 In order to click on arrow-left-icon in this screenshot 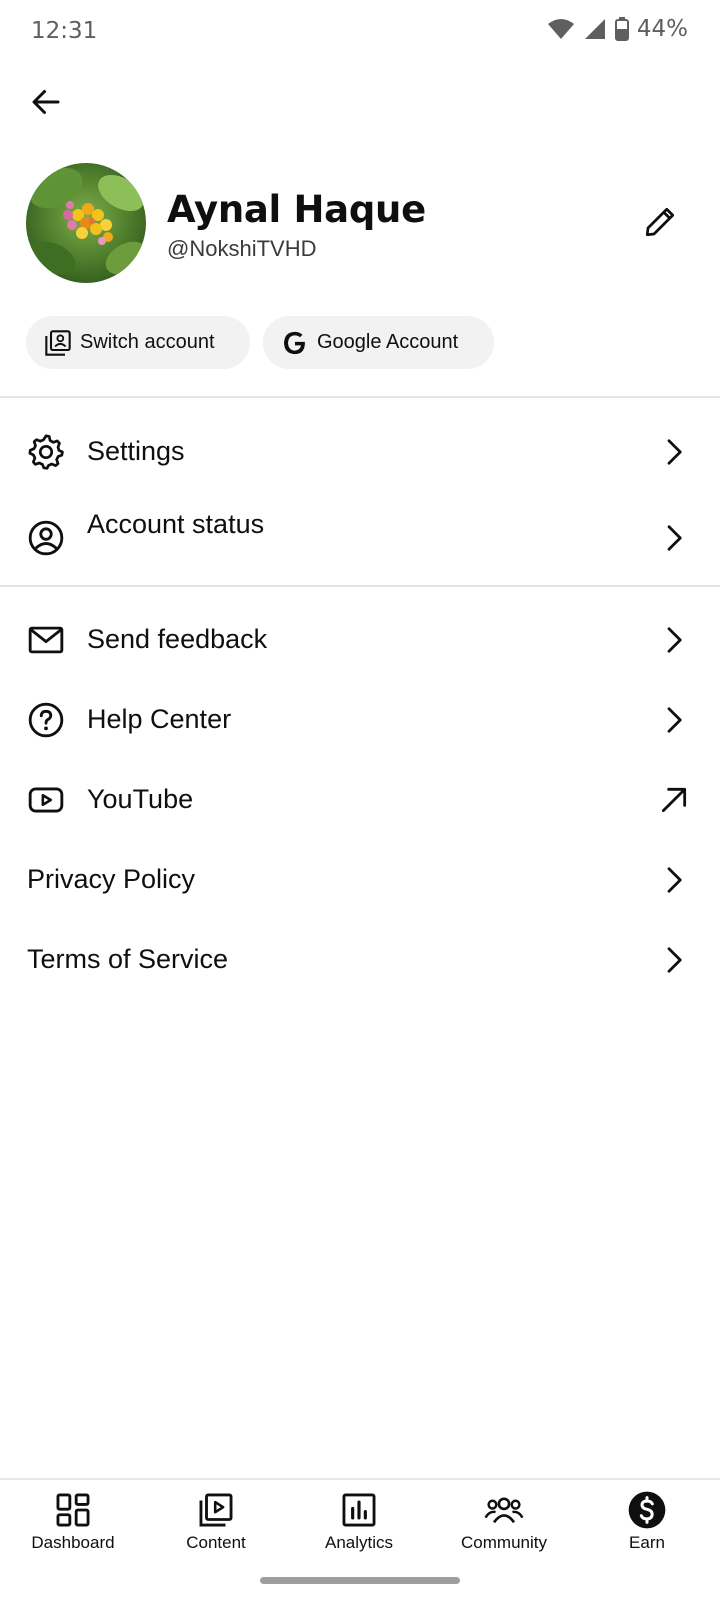, I will do `click(46, 102)`.